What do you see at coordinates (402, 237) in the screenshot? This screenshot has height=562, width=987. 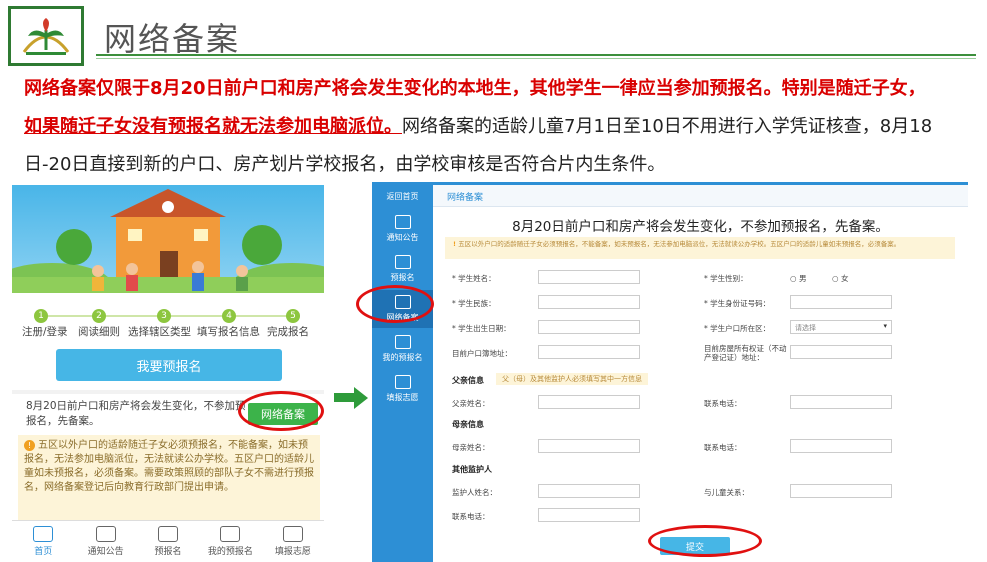 I see `sidebar-item-label: 通知公告` at bounding box center [402, 237].